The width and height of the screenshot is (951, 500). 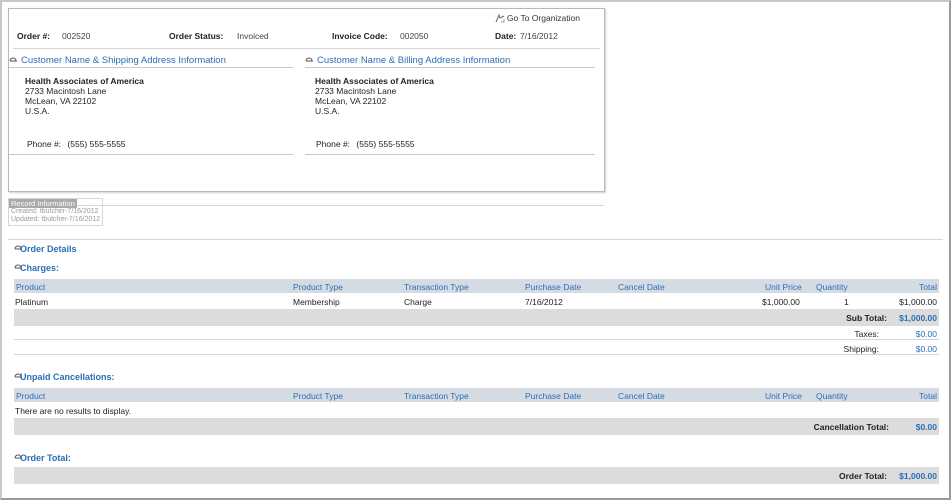 What do you see at coordinates (43, 203) in the screenshot?
I see `record-information-title: Record Information` at bounding box center [43, 203].